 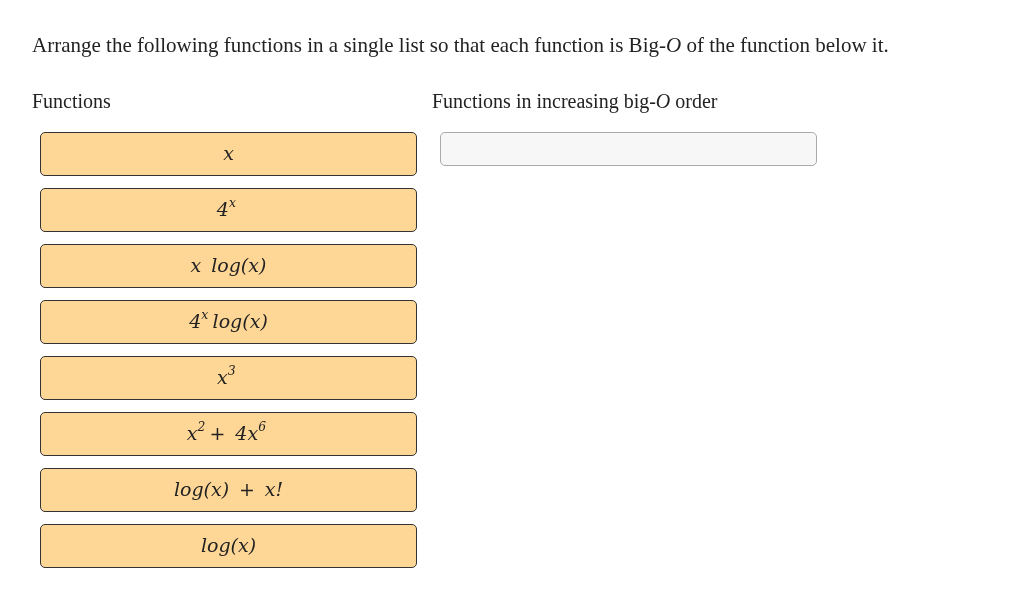 I want to click on function-card: x log(x), so click(x=228, y=265).